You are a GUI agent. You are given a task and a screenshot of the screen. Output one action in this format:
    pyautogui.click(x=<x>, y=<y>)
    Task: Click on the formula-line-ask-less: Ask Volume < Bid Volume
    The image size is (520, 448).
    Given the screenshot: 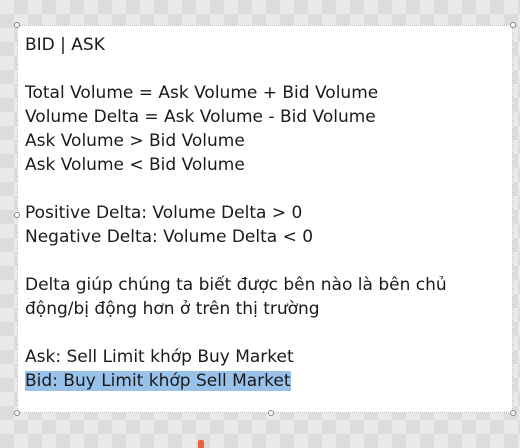 What is the action you would take?
    pyautogui.click(x=135, y=165)
    